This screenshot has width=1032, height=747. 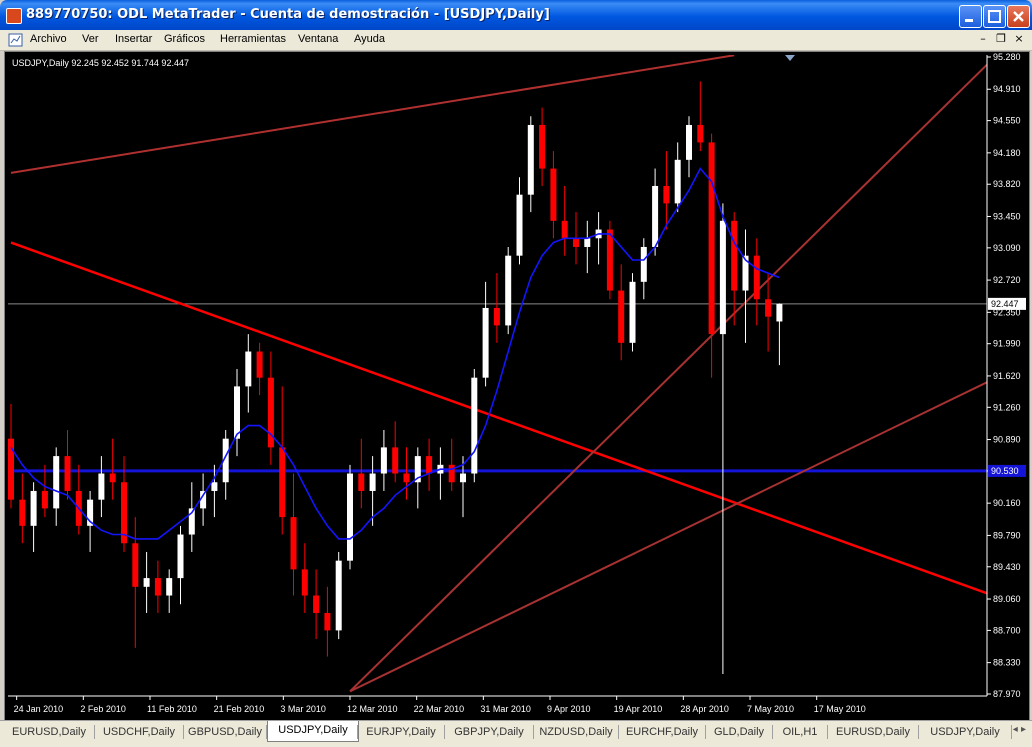 I want to click on close-button, so click(x=1018, y=16).